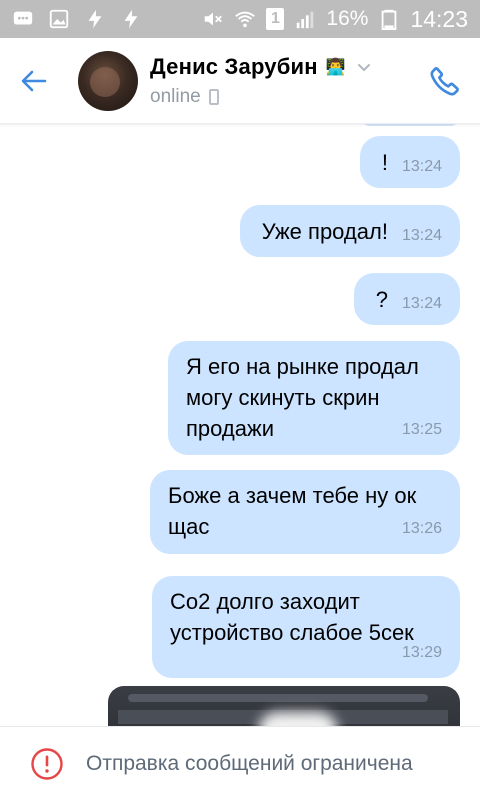 The width and height of the screenshot is (480, 800). I want to click on chat-header: Денис Зарубин 👨‍💻 online, so click(240, 81).